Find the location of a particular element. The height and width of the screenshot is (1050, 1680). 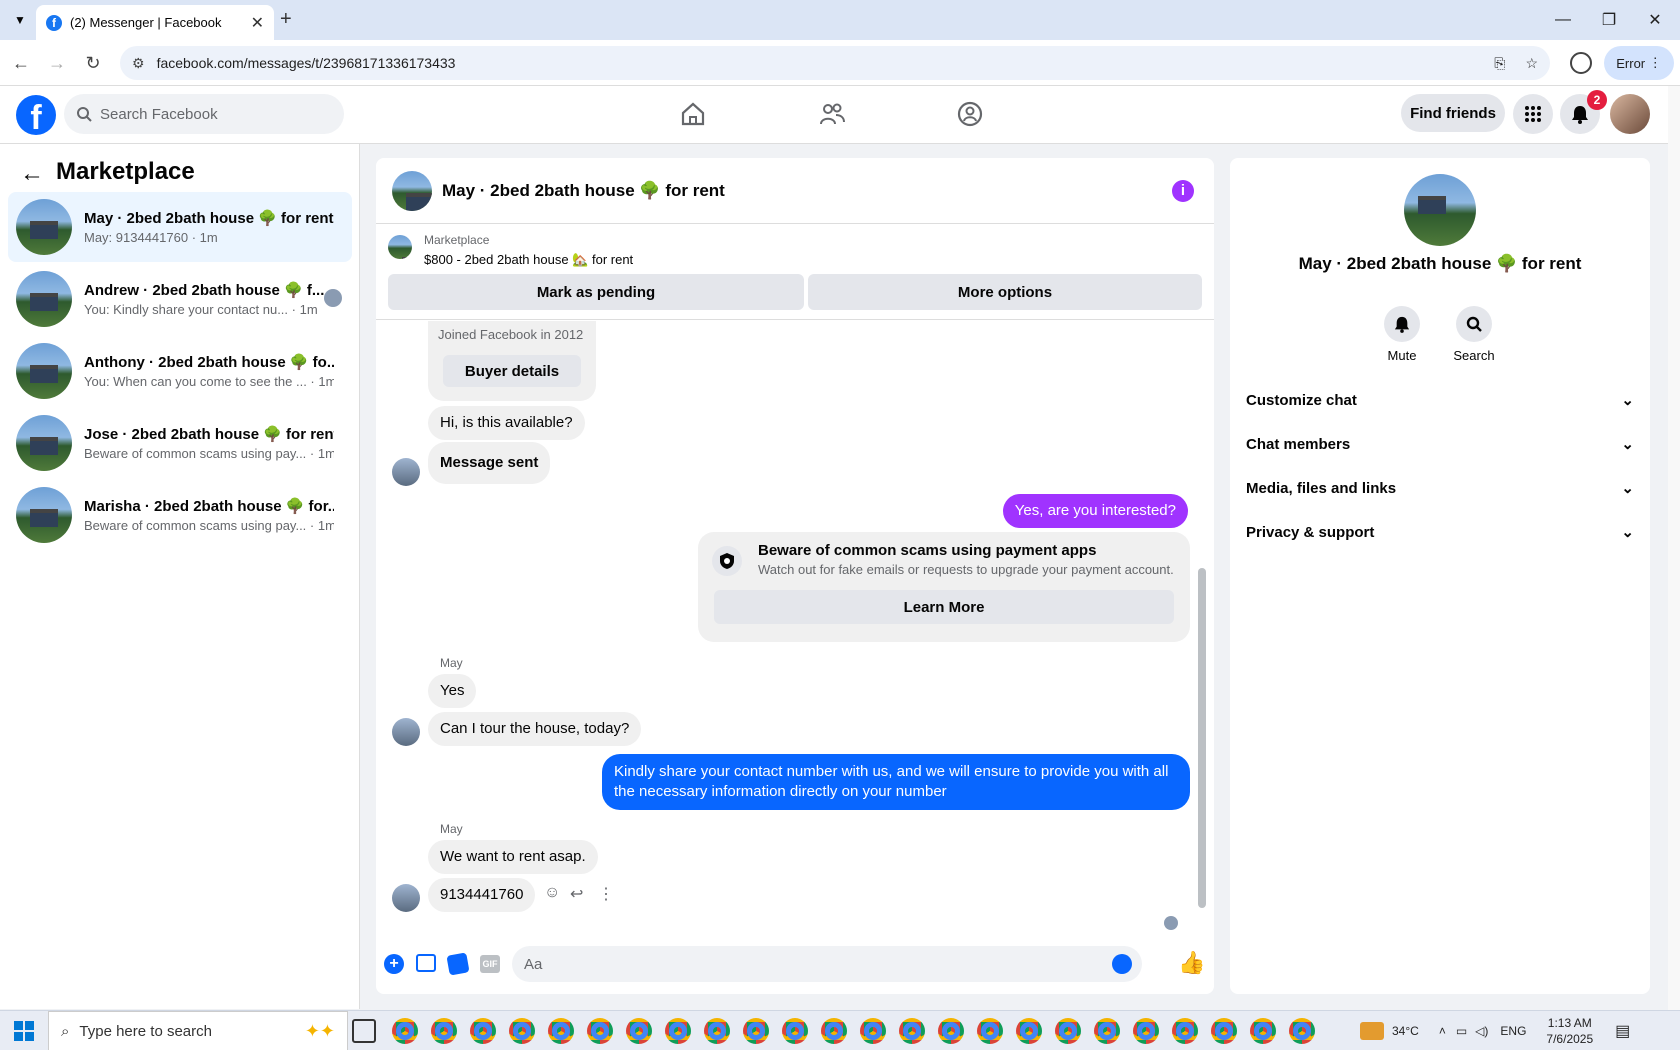

listing-price: $800 - 2bed 2bath house 🏡 for rent is located at coordinates (528, 260).